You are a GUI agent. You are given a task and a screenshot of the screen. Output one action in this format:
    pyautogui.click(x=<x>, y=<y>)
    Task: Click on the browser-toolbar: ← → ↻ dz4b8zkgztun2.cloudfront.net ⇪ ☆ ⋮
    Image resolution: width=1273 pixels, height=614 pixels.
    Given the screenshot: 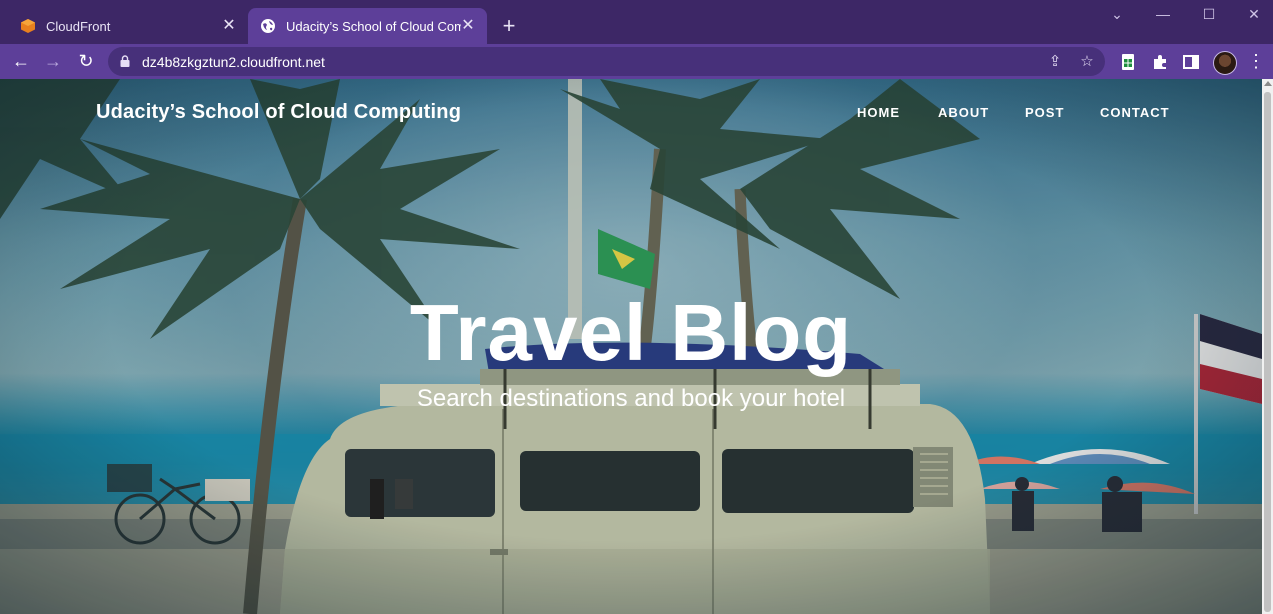 What is the action you would take?
    pyautogui.click(x=636, y=61)
    